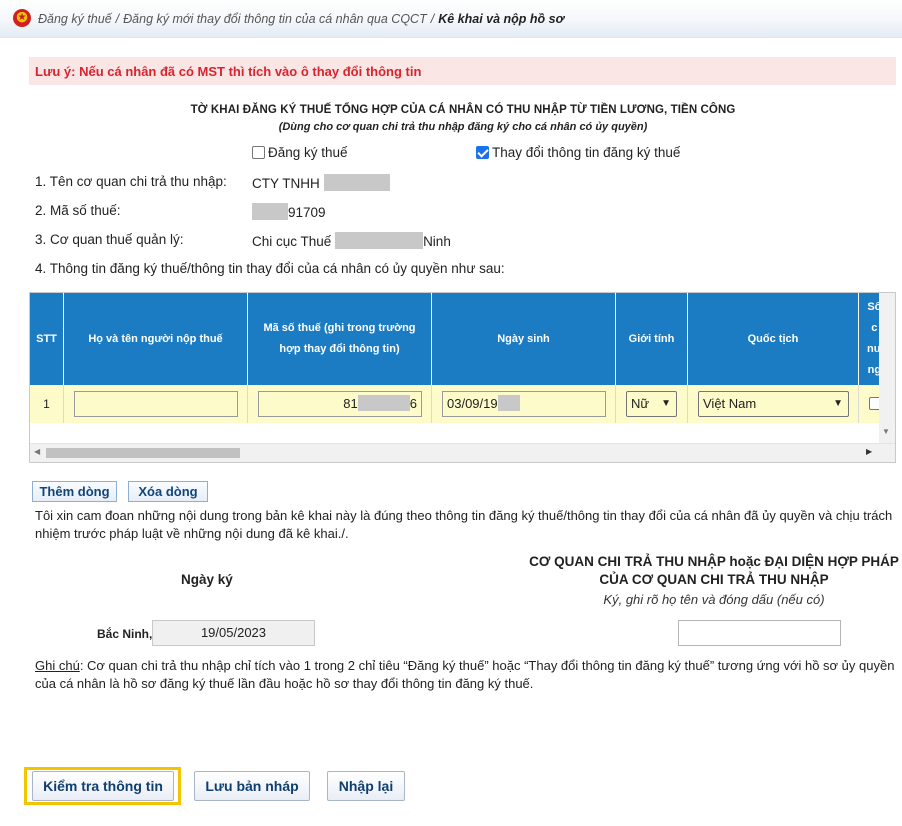  What do you see at coordinates (207, 579) in the screenshot?
I see `sign-date-heading: Ngày ký` at bounding box center [207, 579].